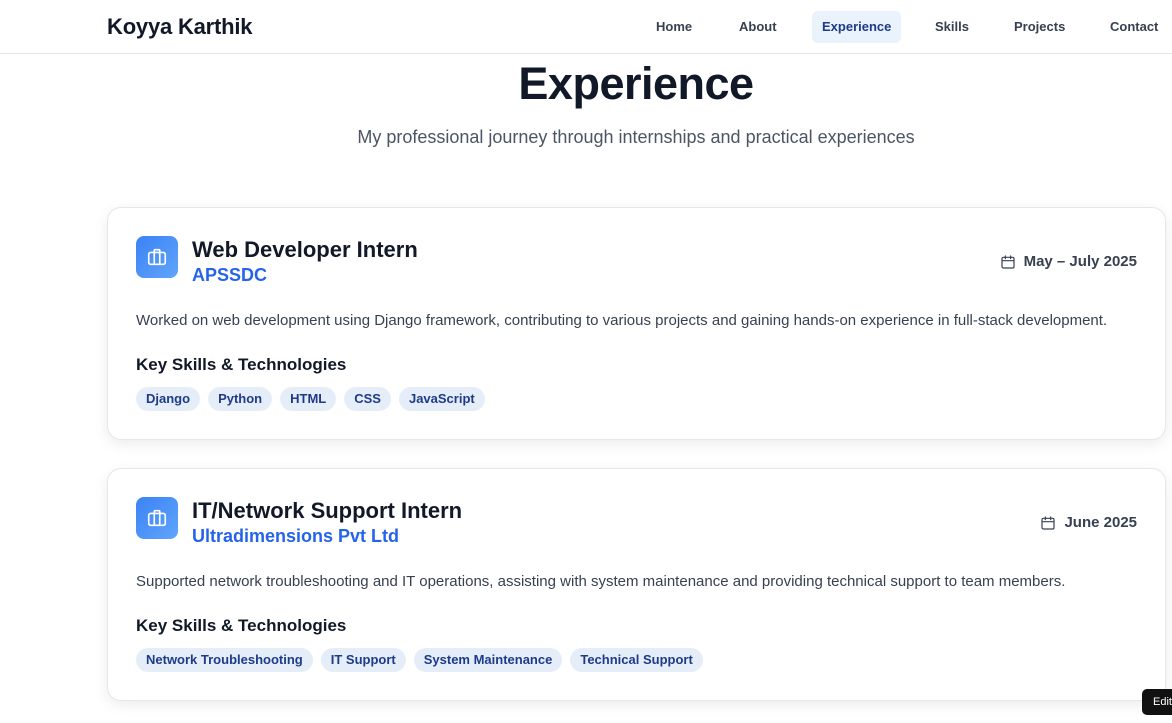 The height and width of the screenshot is (723, 1172). What do you see at coordinates (636, 660) in the screenshot?
I see `skill-tag: Technical Support` at bounding box center [636, 660].